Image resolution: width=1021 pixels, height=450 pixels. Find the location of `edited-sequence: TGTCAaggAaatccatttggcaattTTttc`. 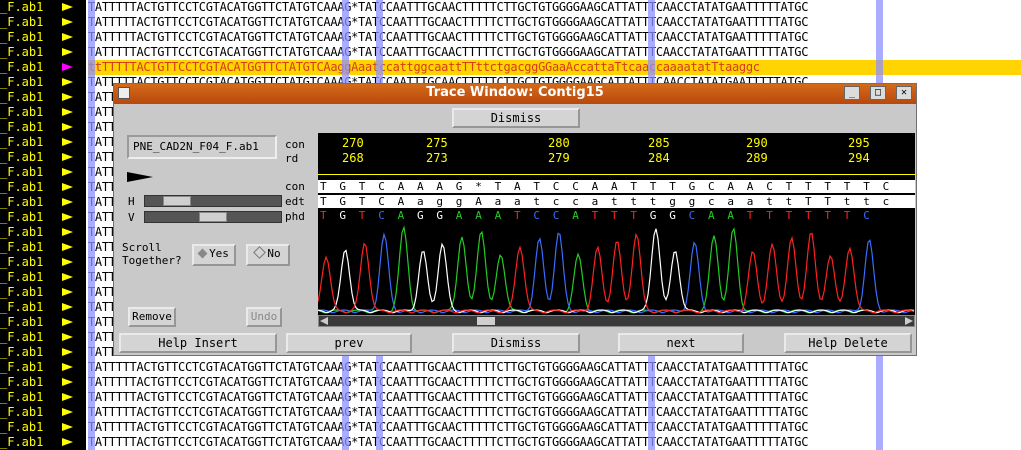

edited-sequence: TGTCAaggAaatccatttggcaattTTttc is located at coordinates (616, 201).